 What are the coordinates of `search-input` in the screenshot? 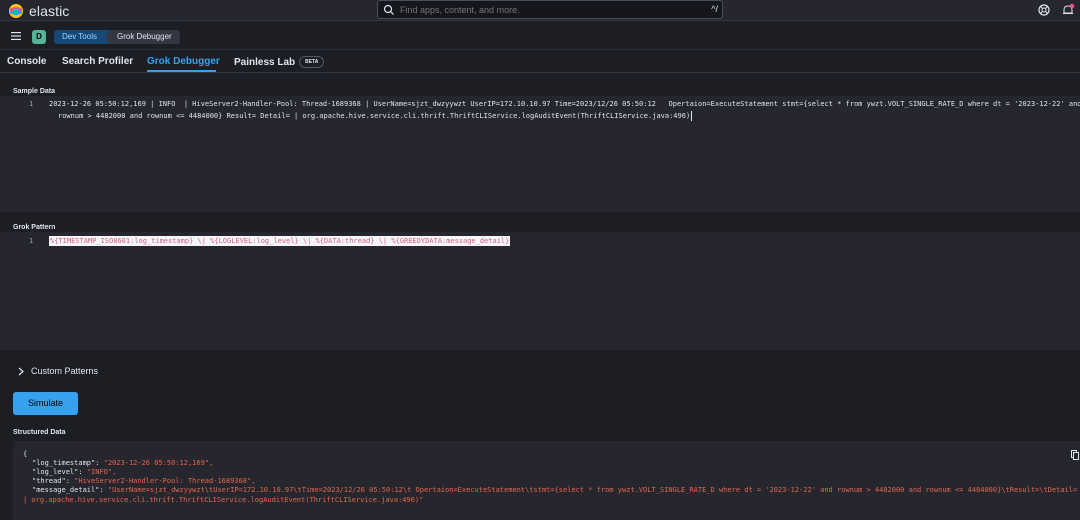 It's located at (545, 9).